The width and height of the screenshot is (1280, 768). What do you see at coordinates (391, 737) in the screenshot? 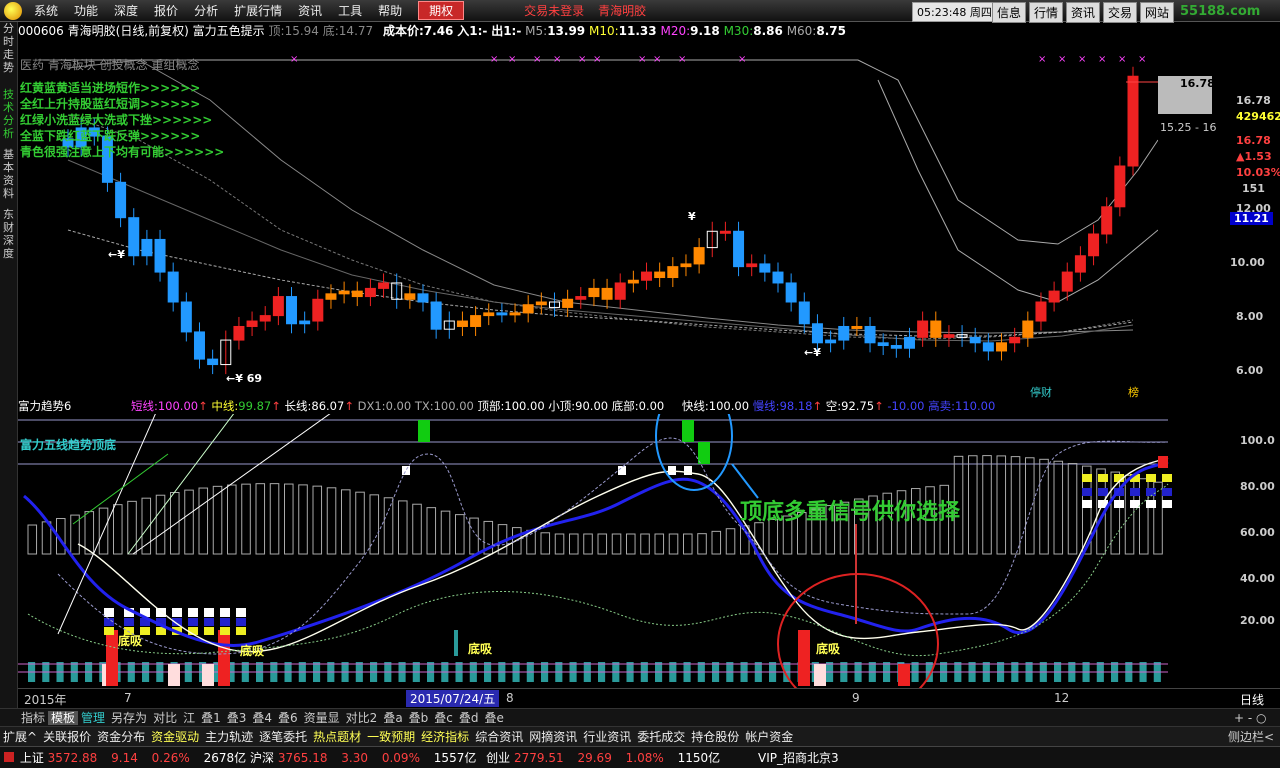
I see `tb2-consensus: 一致预期` at bounding box center [391, 737].